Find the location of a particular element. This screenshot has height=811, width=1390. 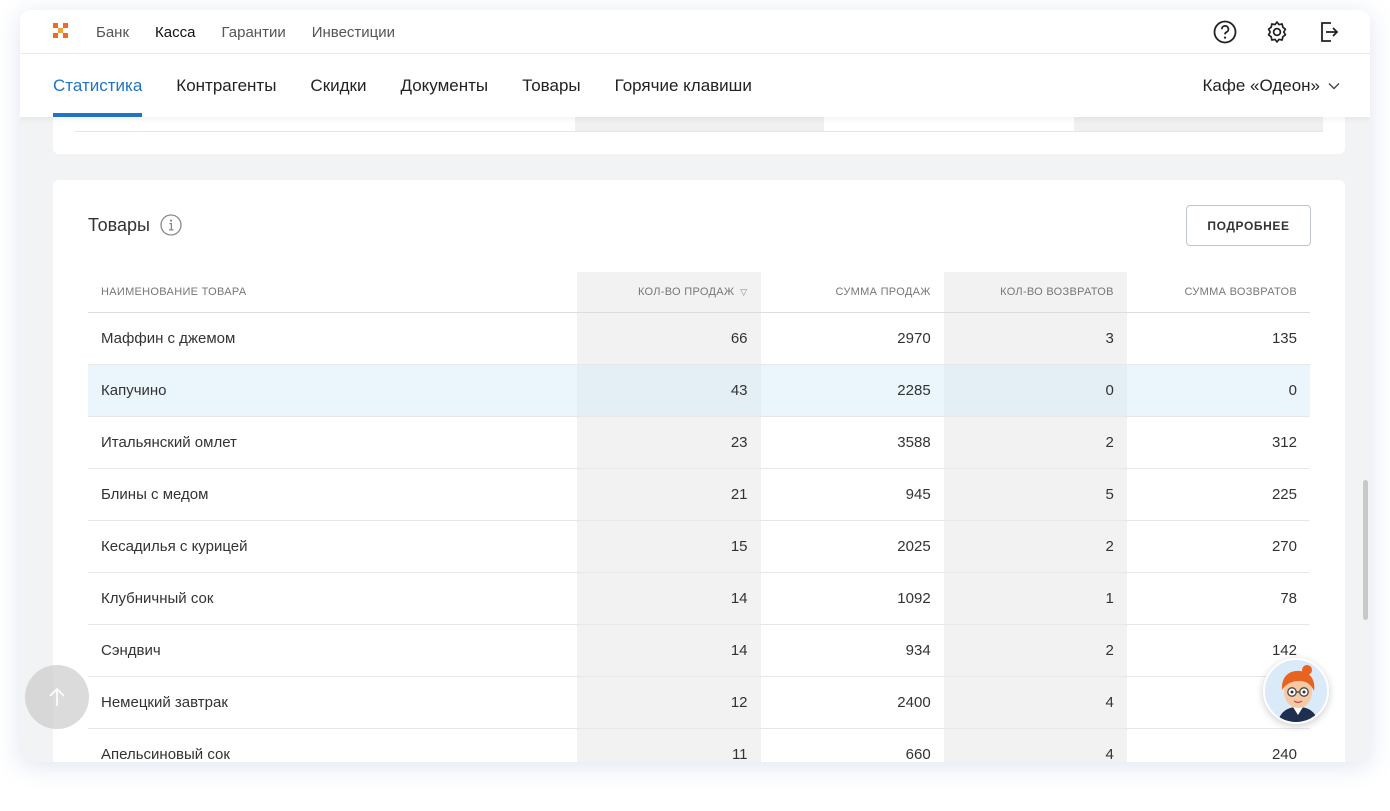

cell-returns-count: 5 is located at coordinates (1035, 494).